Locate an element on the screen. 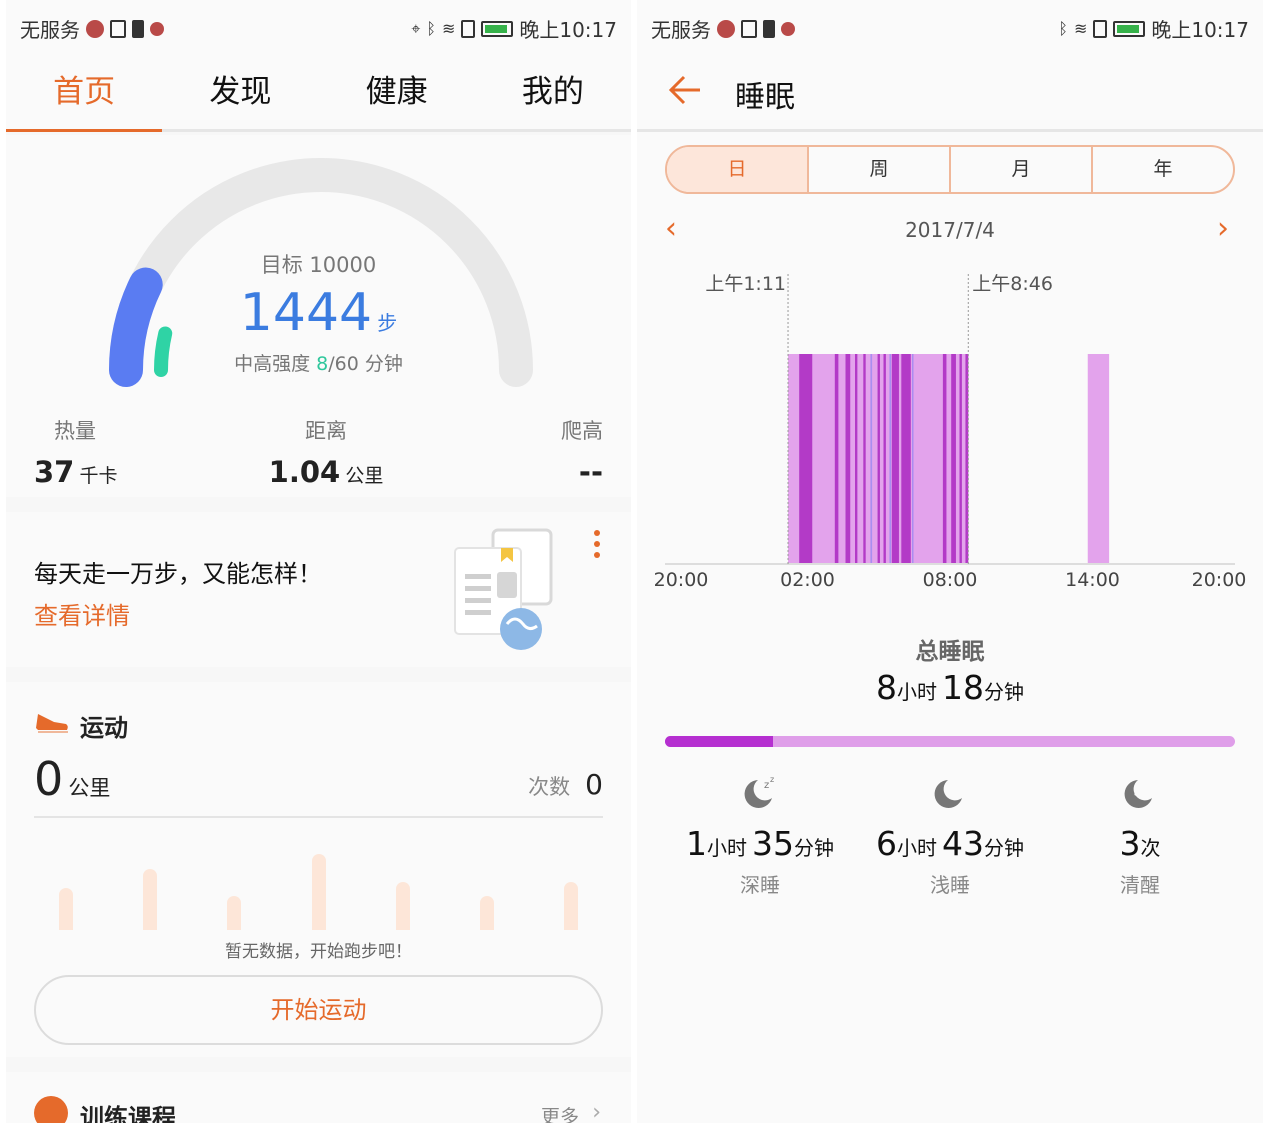 This screenshot has width=1268, height=1123. training-more-link: 更多 is located at coordinates (560, 1112).